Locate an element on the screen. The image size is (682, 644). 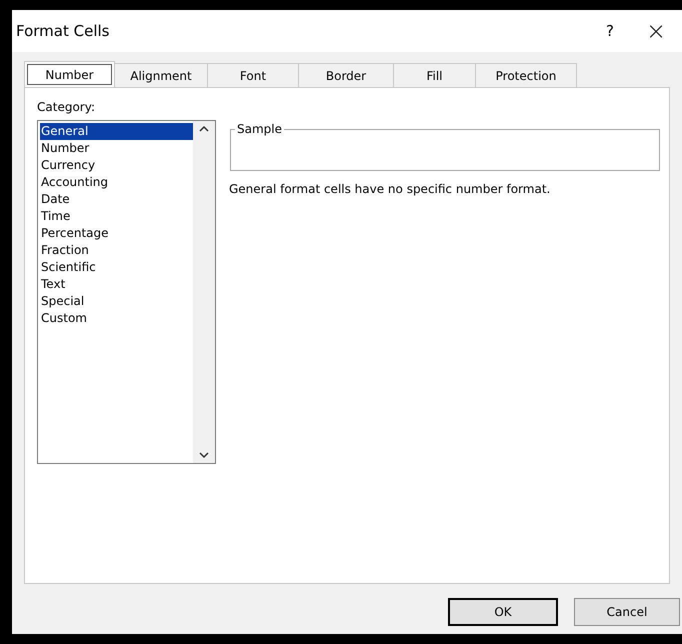
tab: Fill is located at coordinates (435, 75).